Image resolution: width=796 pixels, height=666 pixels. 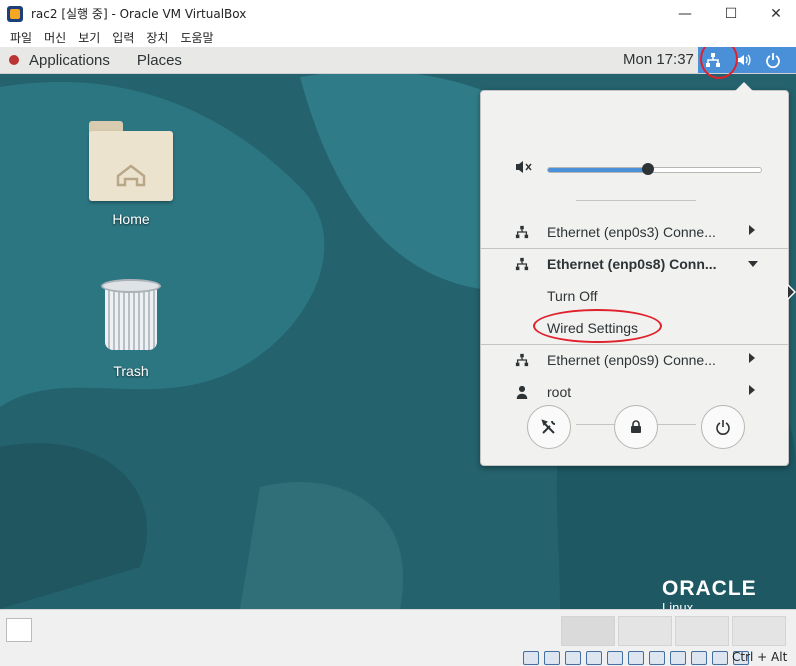 What do you see at coordinates (131, 371) in the screenshot?
I see `trash-label: Trash` at bounding box center [131, 371].